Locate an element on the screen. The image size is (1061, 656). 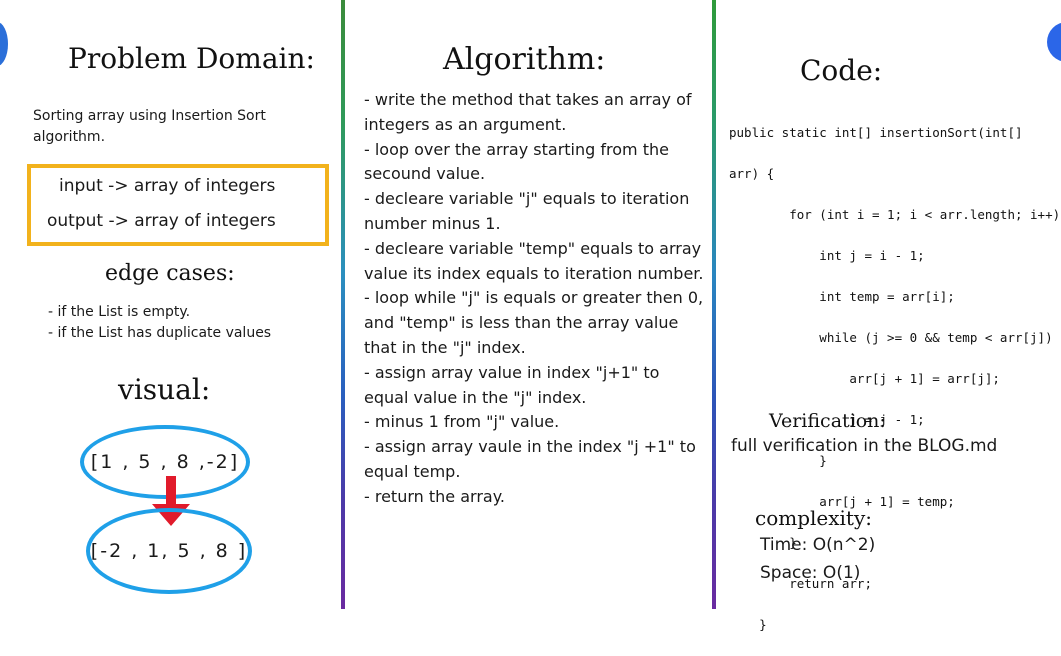
floating-action-button is located at coordinates (1054, 42).